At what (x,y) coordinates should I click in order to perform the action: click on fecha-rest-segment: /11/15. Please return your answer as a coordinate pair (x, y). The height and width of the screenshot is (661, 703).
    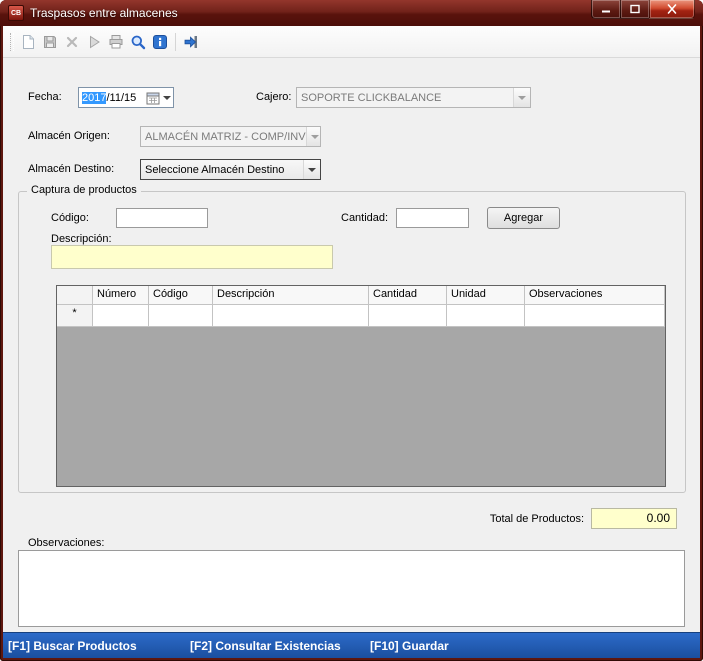
    Looking at the image, I should click on (121, 98).